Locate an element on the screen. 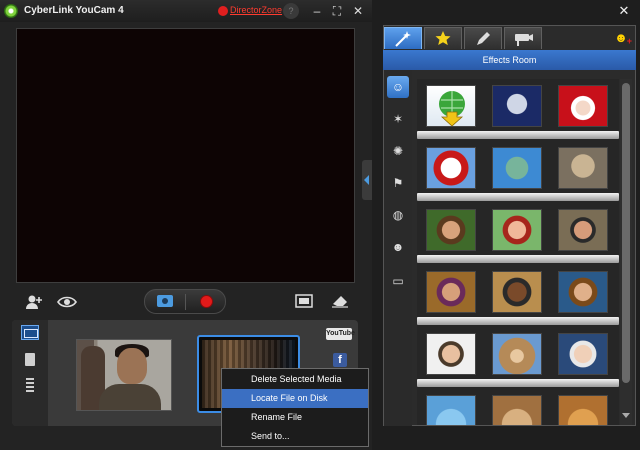 This screenshot has width=640, height=450. title-bar: CyberLink YouCam 4 DirectorZone ? – ⛶ ✕ is located at coordinates (186, 11).